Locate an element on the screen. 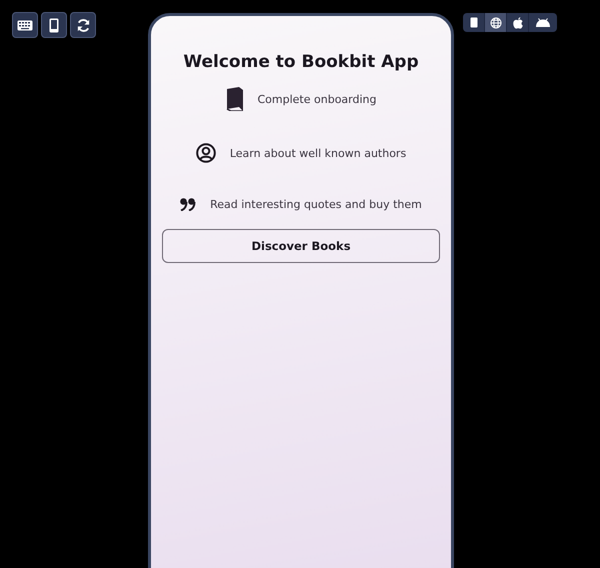  feature-label: Learn about well known authors is located at coordinates (318, 153).